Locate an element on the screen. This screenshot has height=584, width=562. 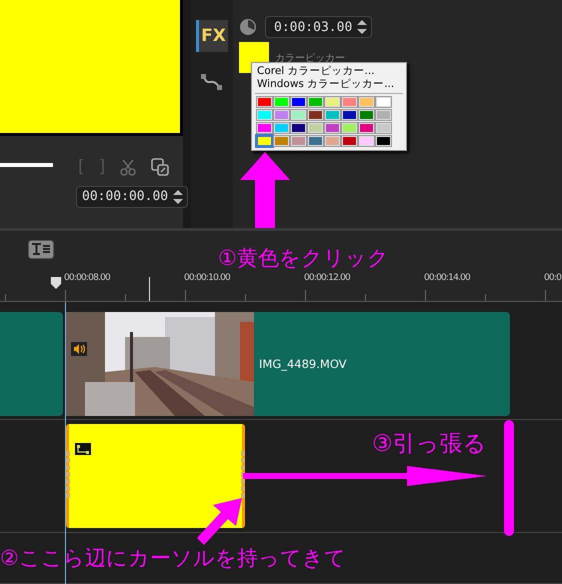
ruler-label: 00:00:08.00 is located at coordinates (87, 278).